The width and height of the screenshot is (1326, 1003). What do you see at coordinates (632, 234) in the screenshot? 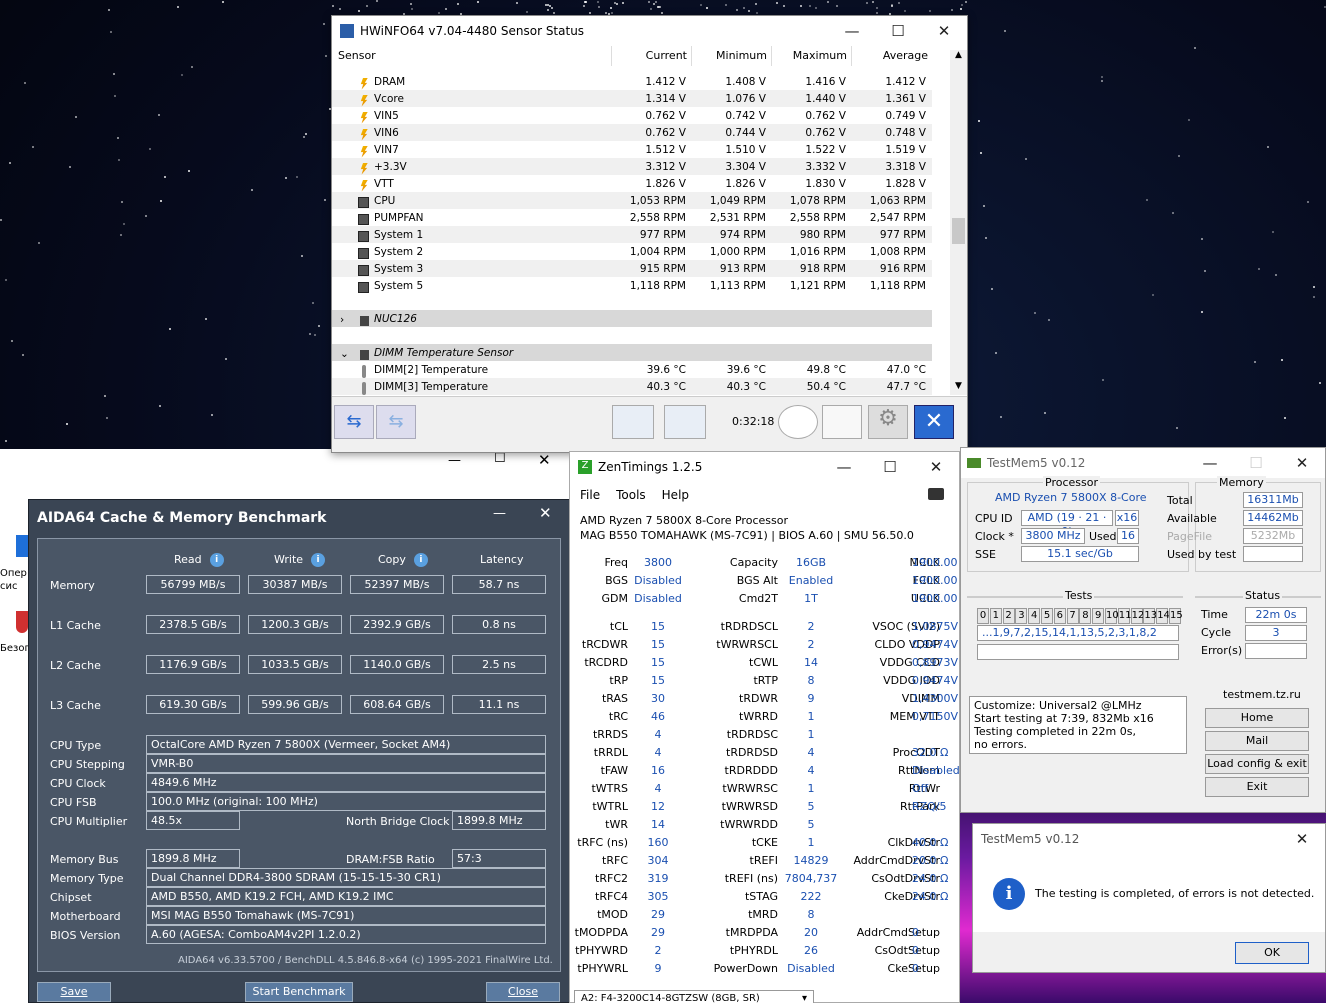
I see `sensor-row: System 1 977 RPM 974 RPM 980 RPM 977 RPM` at bounding box center [632, 234].